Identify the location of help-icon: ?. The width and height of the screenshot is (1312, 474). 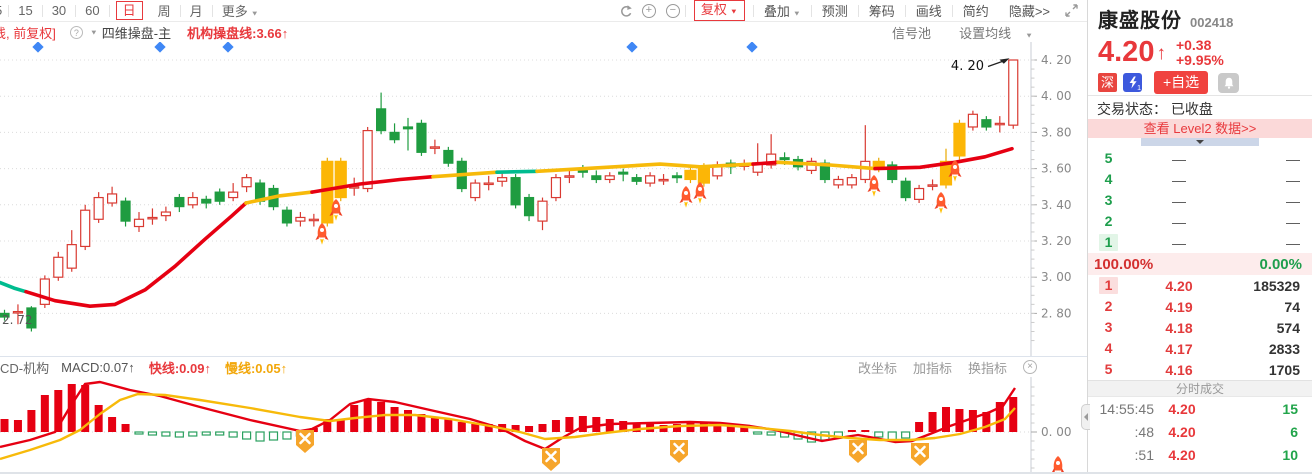
(76, 32).